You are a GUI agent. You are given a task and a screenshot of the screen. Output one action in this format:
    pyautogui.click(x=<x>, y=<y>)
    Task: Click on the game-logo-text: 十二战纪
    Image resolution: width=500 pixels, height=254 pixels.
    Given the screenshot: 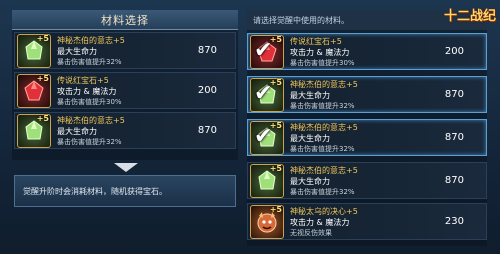 What is the action you would take?
    pyautogui.click(x=470, y=16)
    